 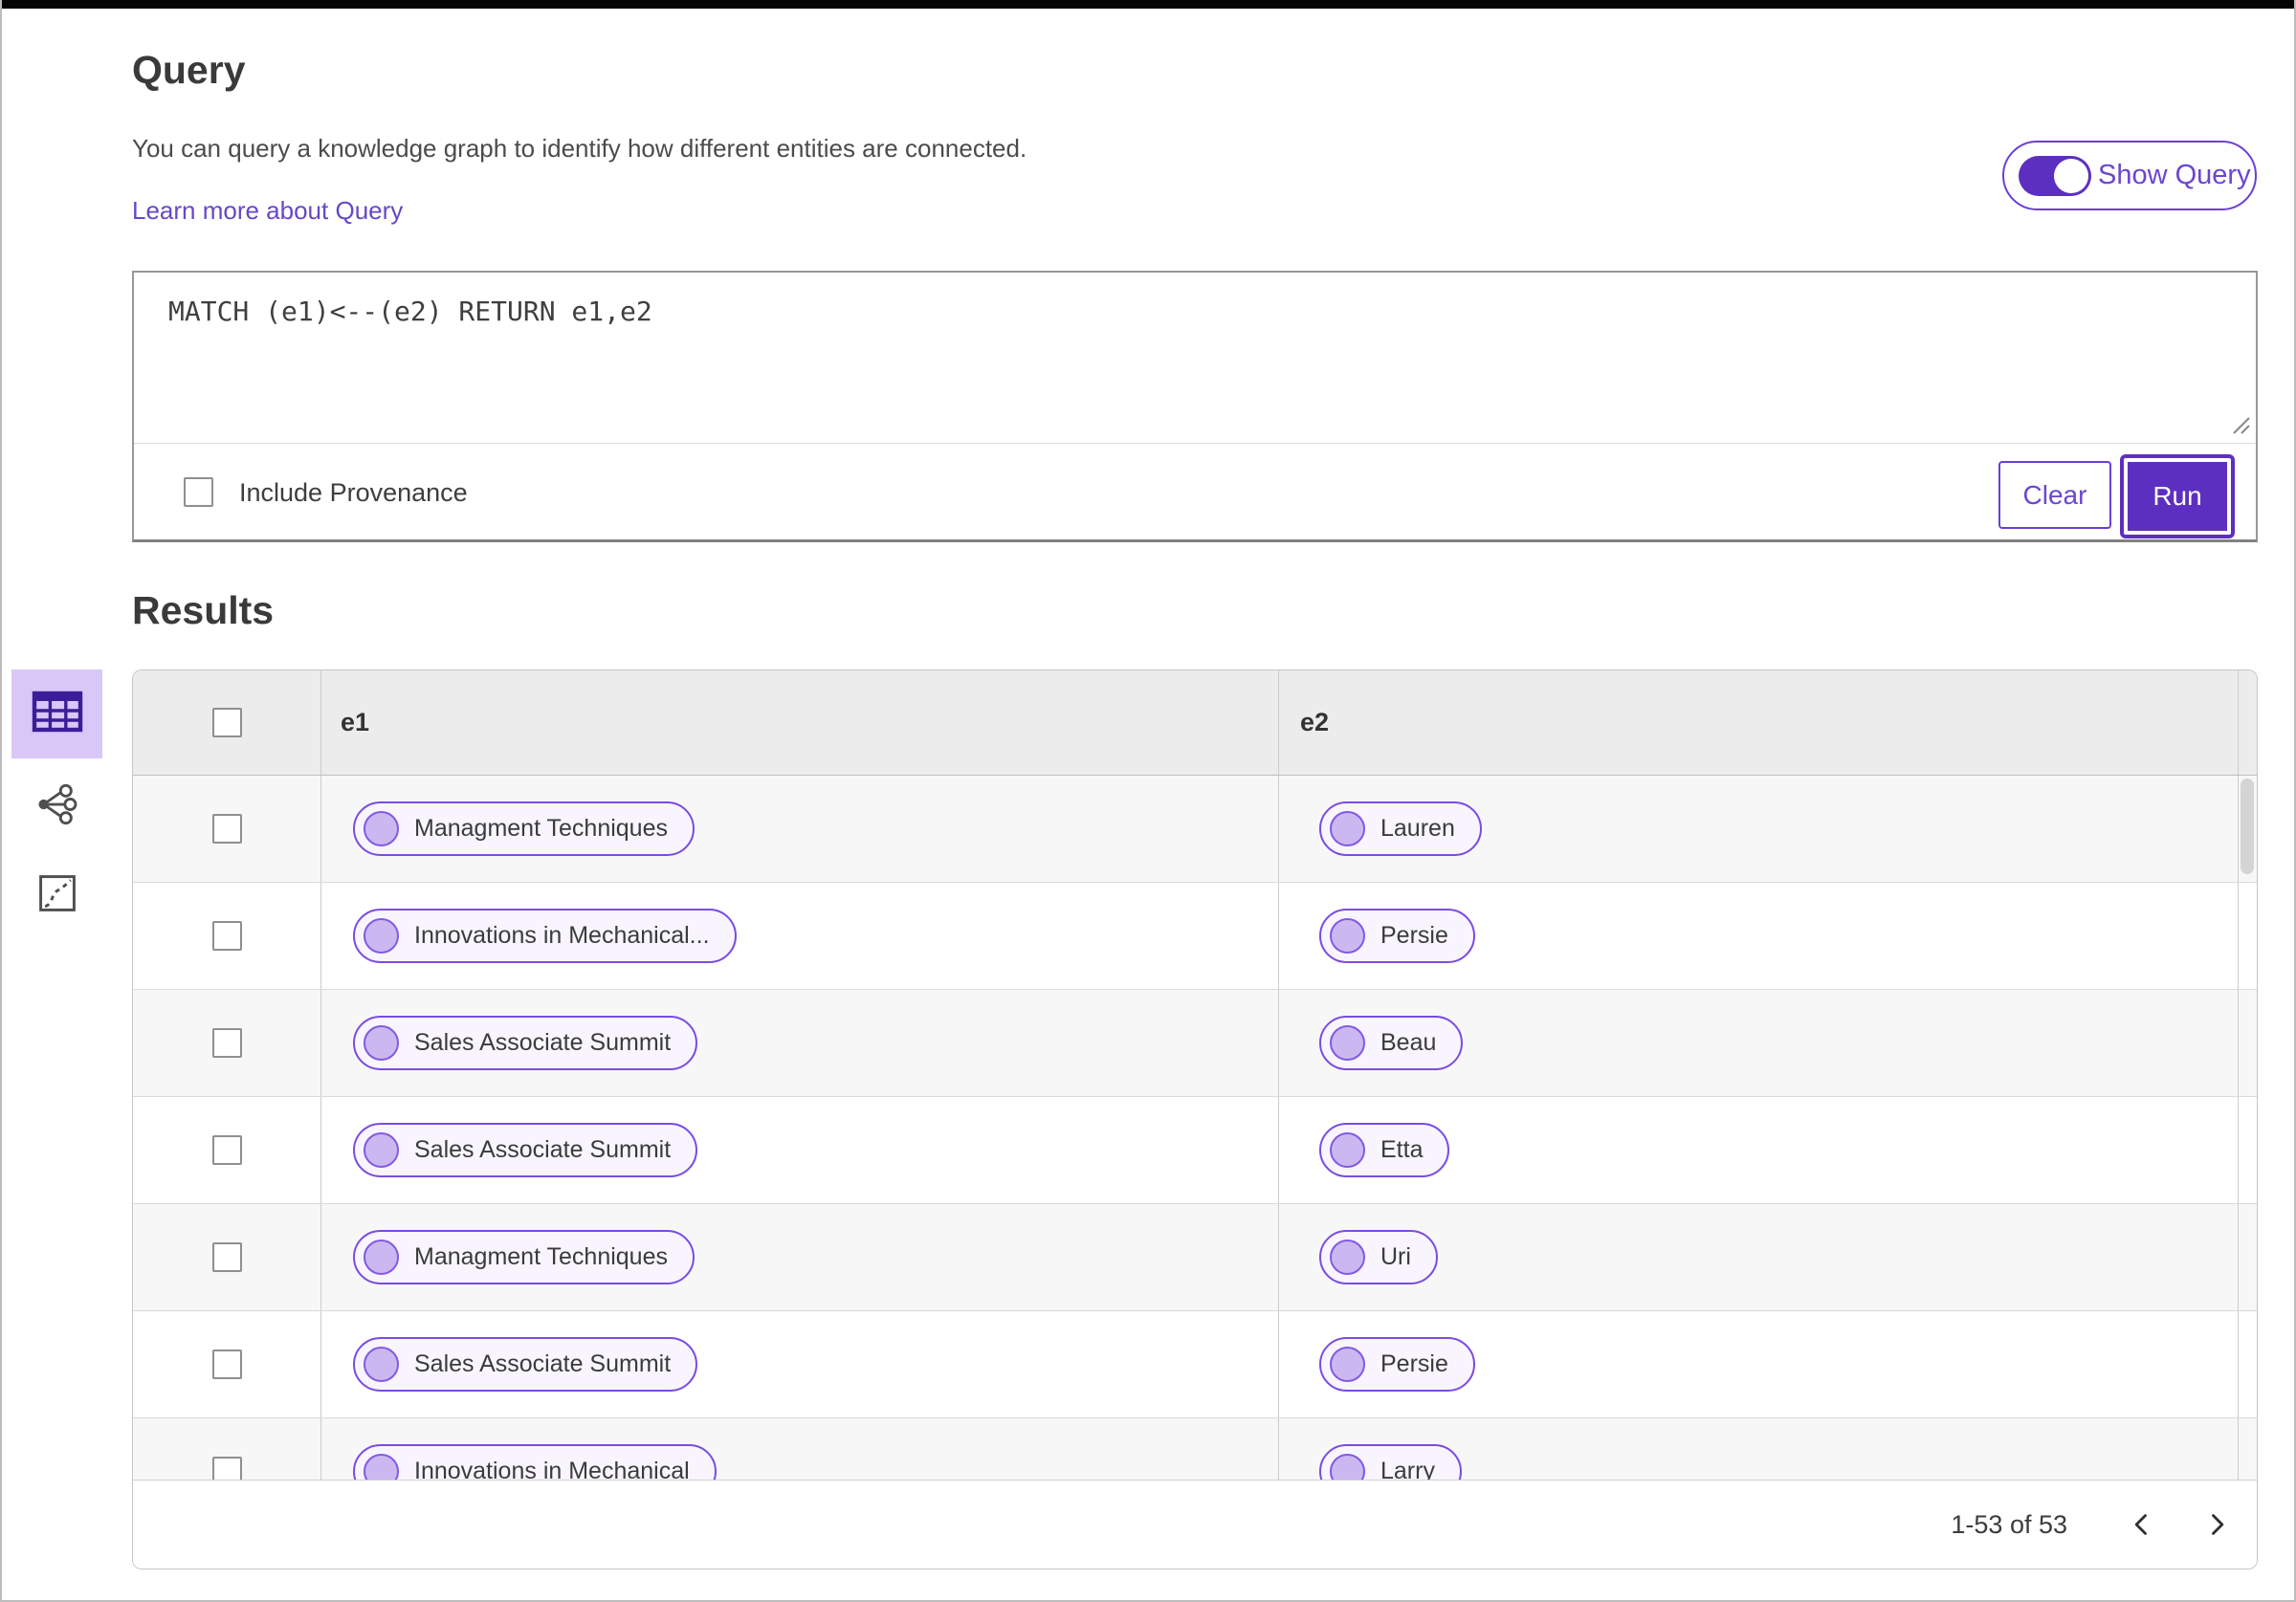 What do you see at coordinates (1195, 1524) in the screenshot?
I see `pagination-bar: 1-53 of 53` at bounding box center [1195, 1524].